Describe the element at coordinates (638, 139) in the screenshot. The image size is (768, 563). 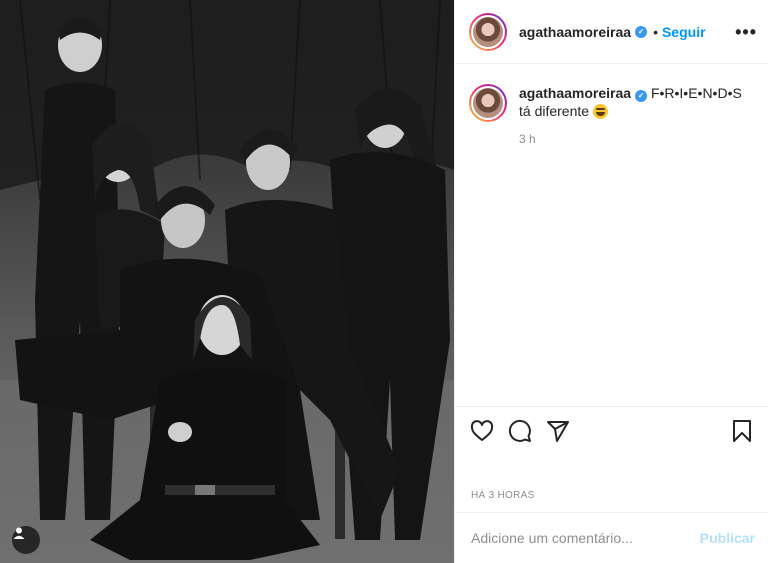
I see `caption-time: 3 h` at that location.